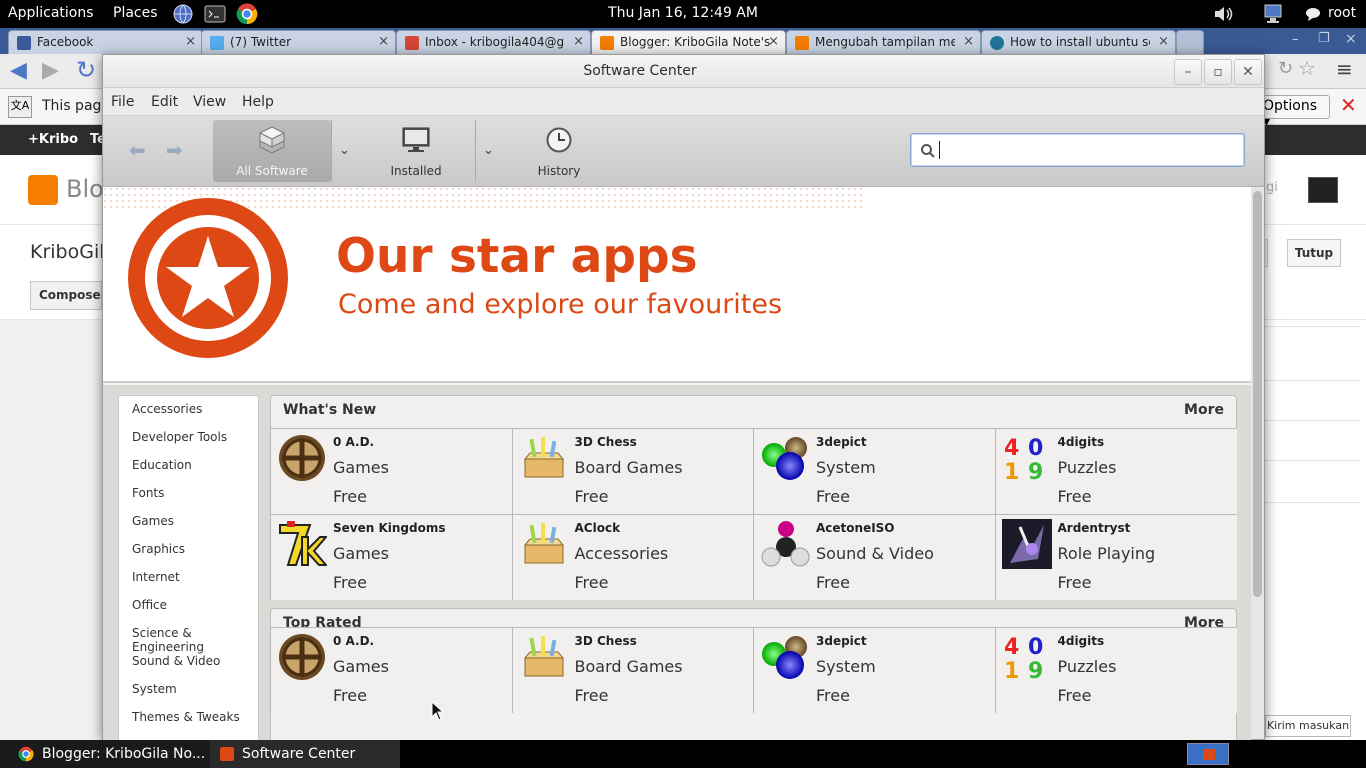  I want to click on category-themes-tweaks: Themes & Tweaks, so click(186, 717).